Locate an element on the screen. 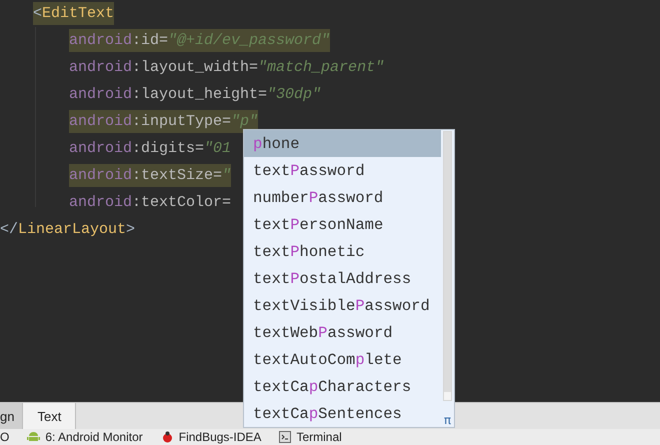 This screenshot has width=660, height=445. tool-window-button: O is located at coordinates (7, 437).